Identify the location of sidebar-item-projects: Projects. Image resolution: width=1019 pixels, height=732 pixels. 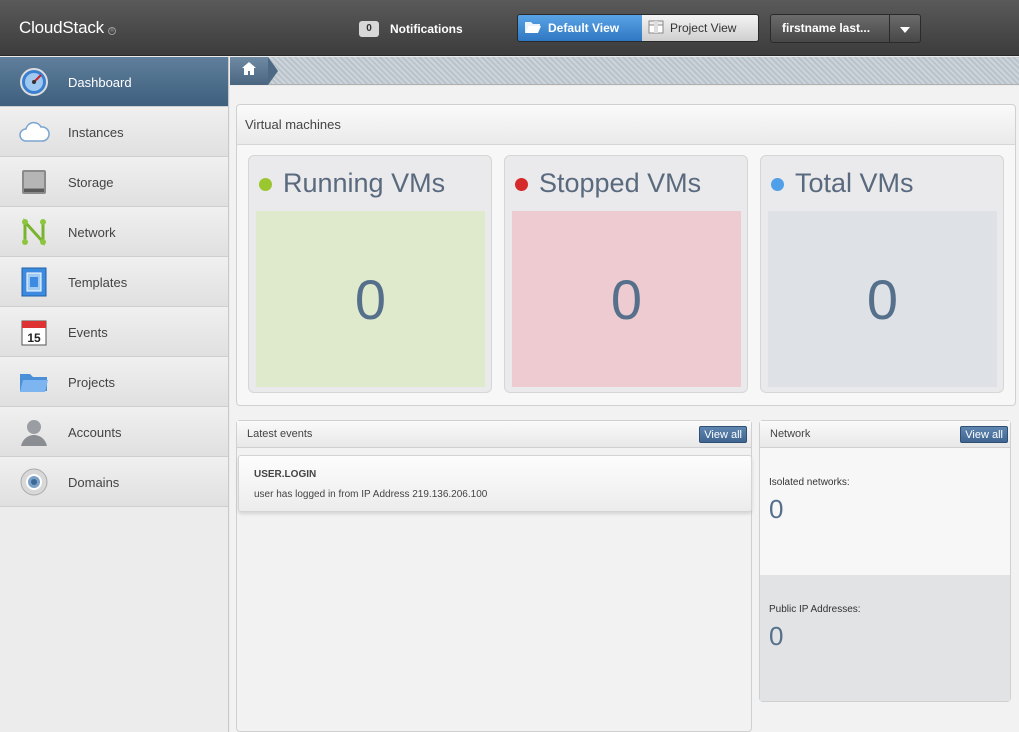
(114, 382).